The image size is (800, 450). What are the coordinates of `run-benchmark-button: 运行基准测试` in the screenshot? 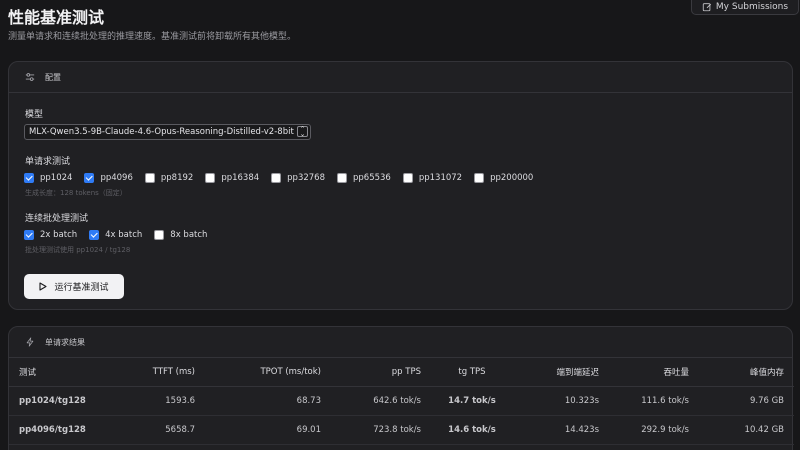 It's located at (74, 286).